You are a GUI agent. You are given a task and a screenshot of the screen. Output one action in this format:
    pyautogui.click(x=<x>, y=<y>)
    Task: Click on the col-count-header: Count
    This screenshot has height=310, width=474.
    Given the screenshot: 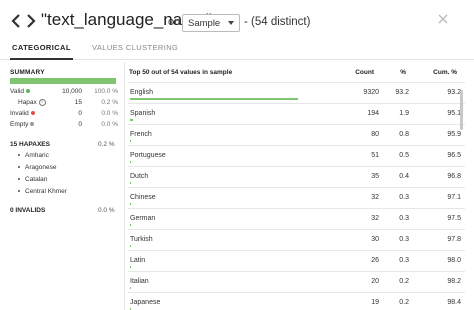 What is the action you would take?
    pyautogui.click(x=364, y=72)
    